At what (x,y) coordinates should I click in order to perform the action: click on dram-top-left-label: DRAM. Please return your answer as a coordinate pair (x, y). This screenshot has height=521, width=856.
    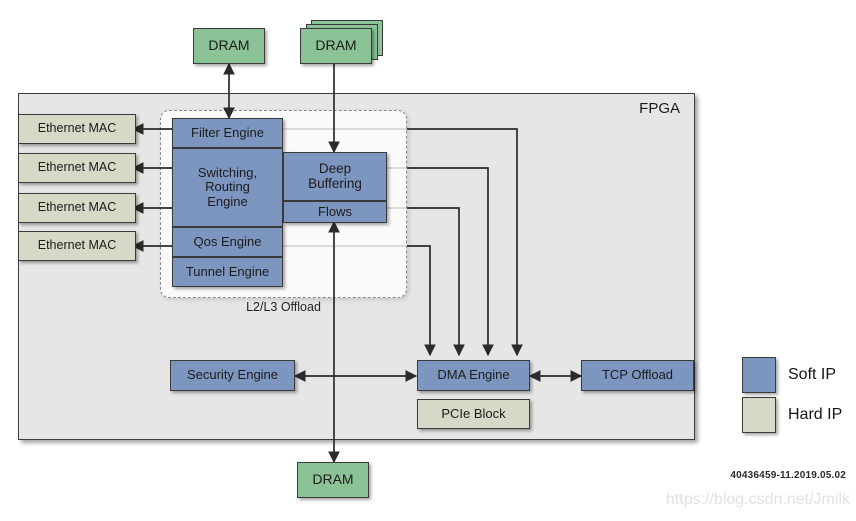
    Looking at the image, I should click on (229, 45).